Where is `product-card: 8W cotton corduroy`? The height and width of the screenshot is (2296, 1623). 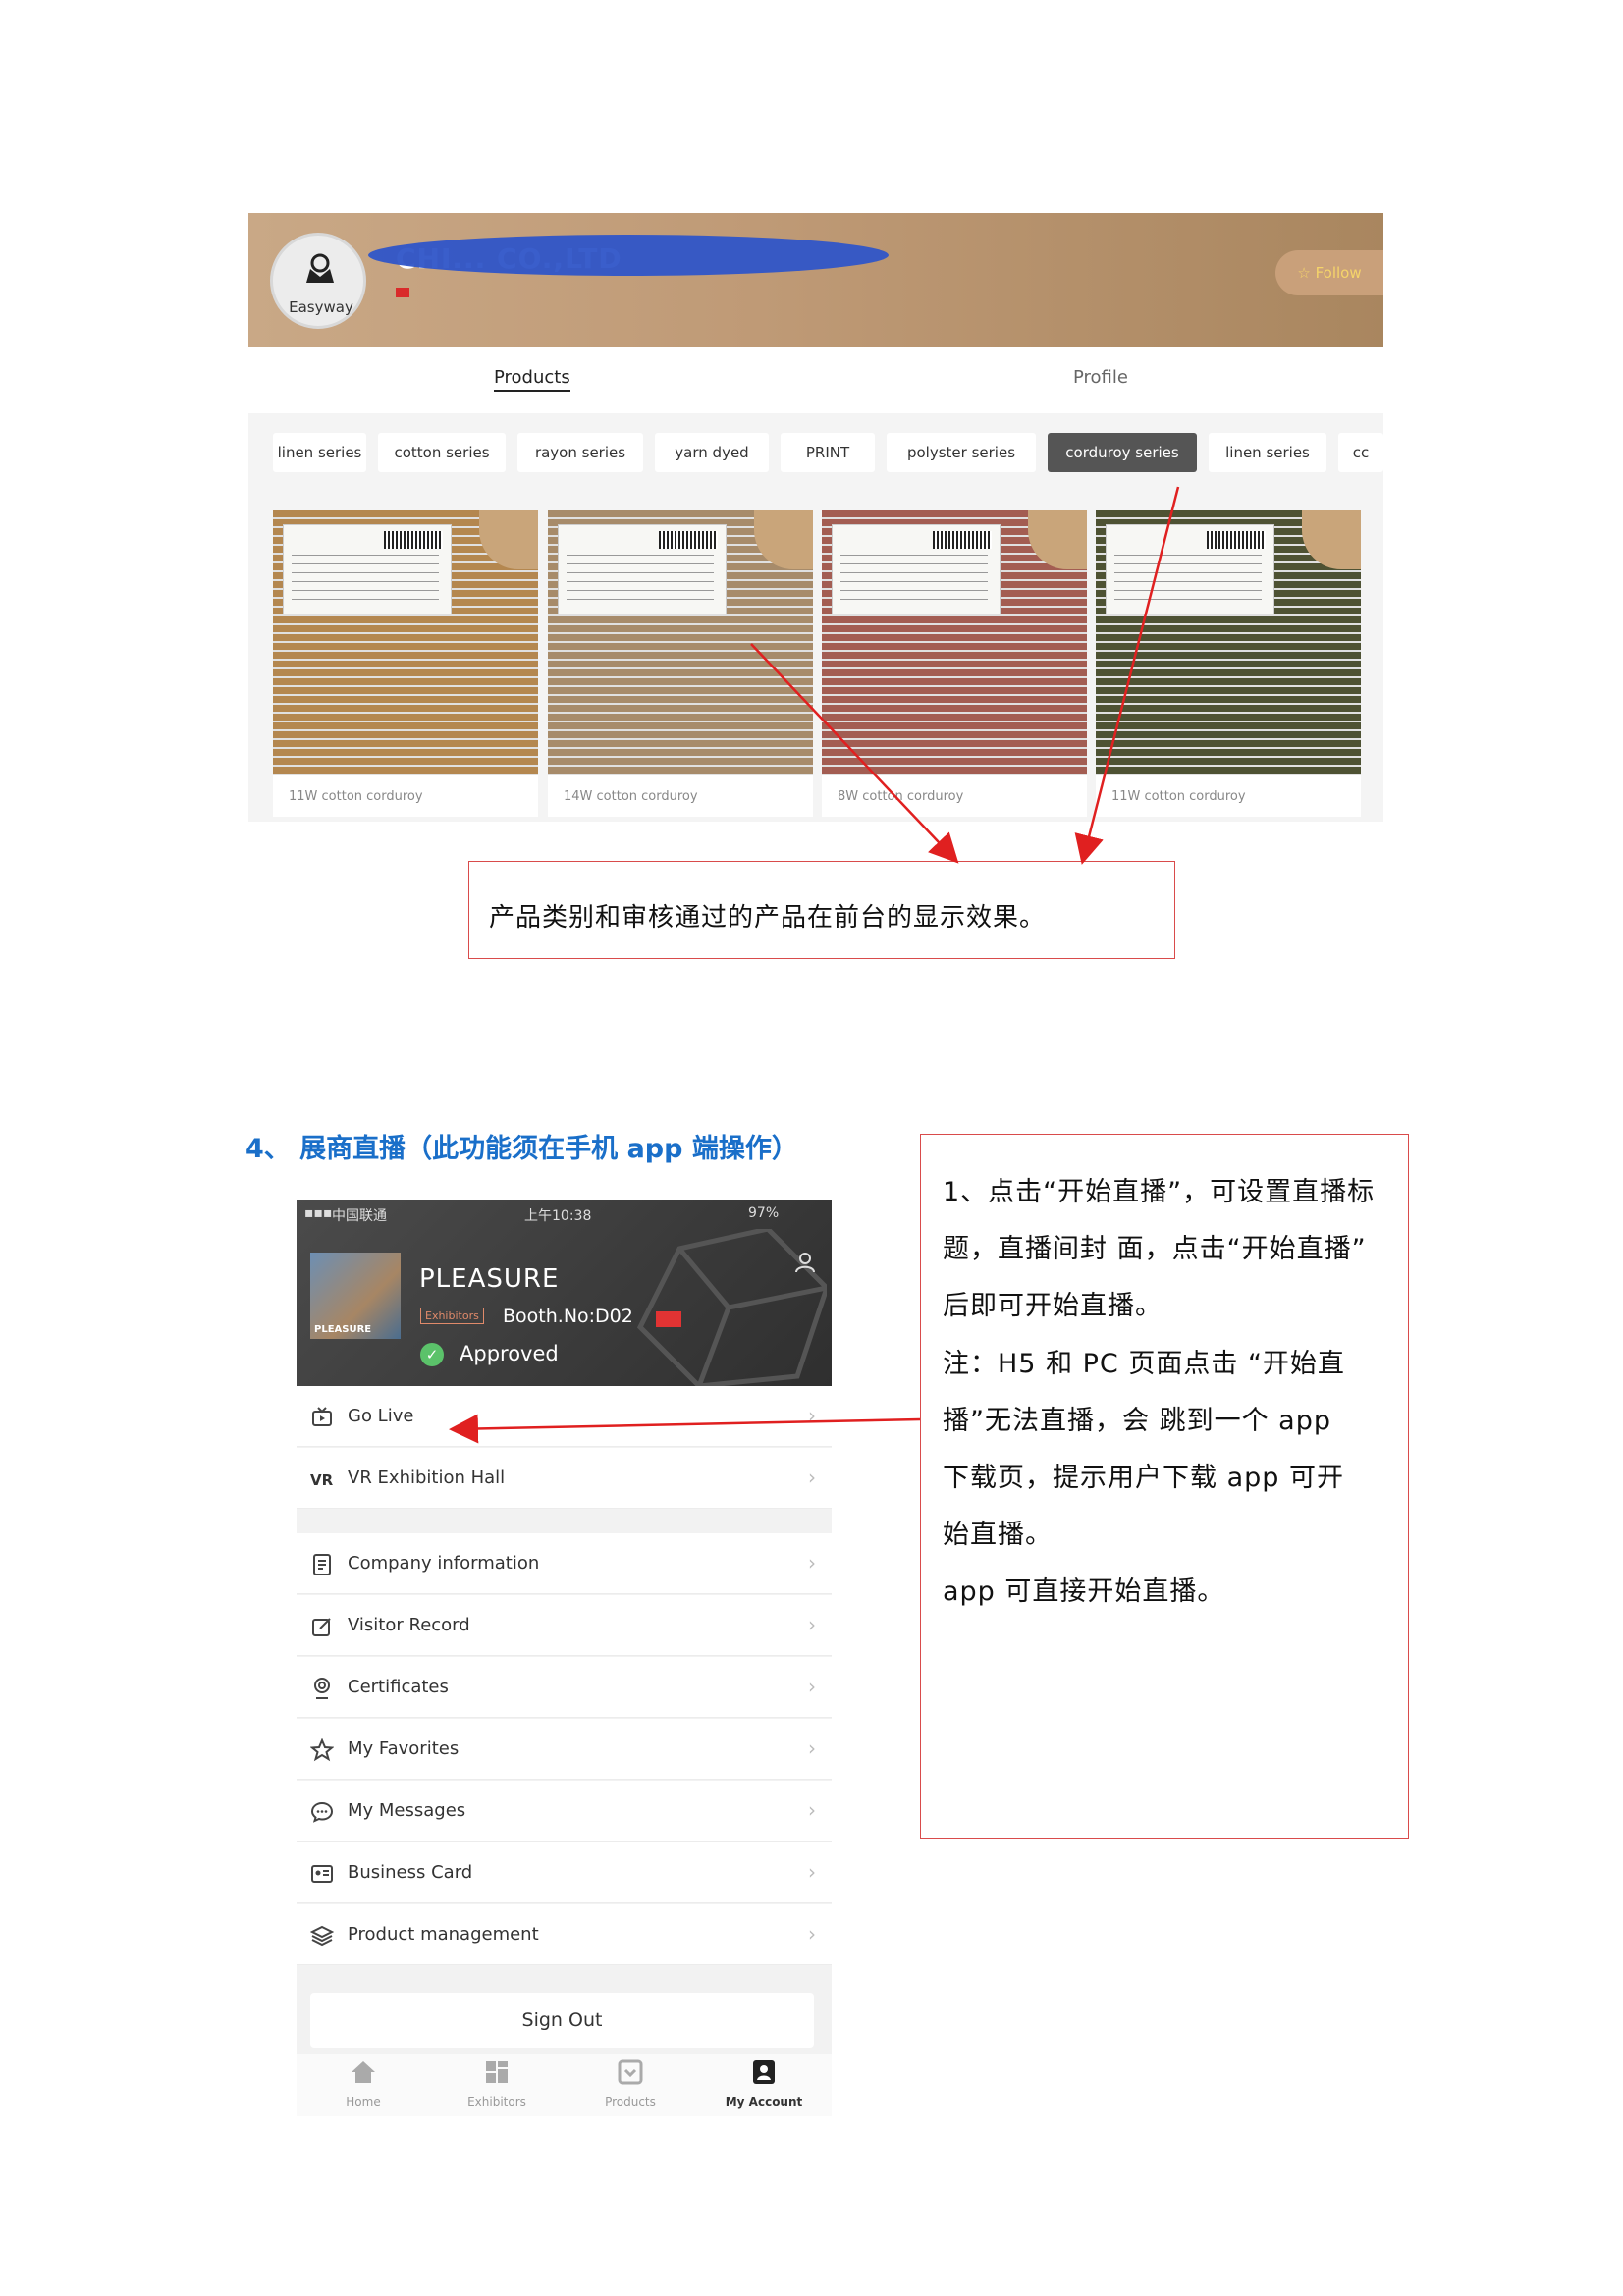
product-card: 8W cotton corduroy is located at coordinates (954, 663).